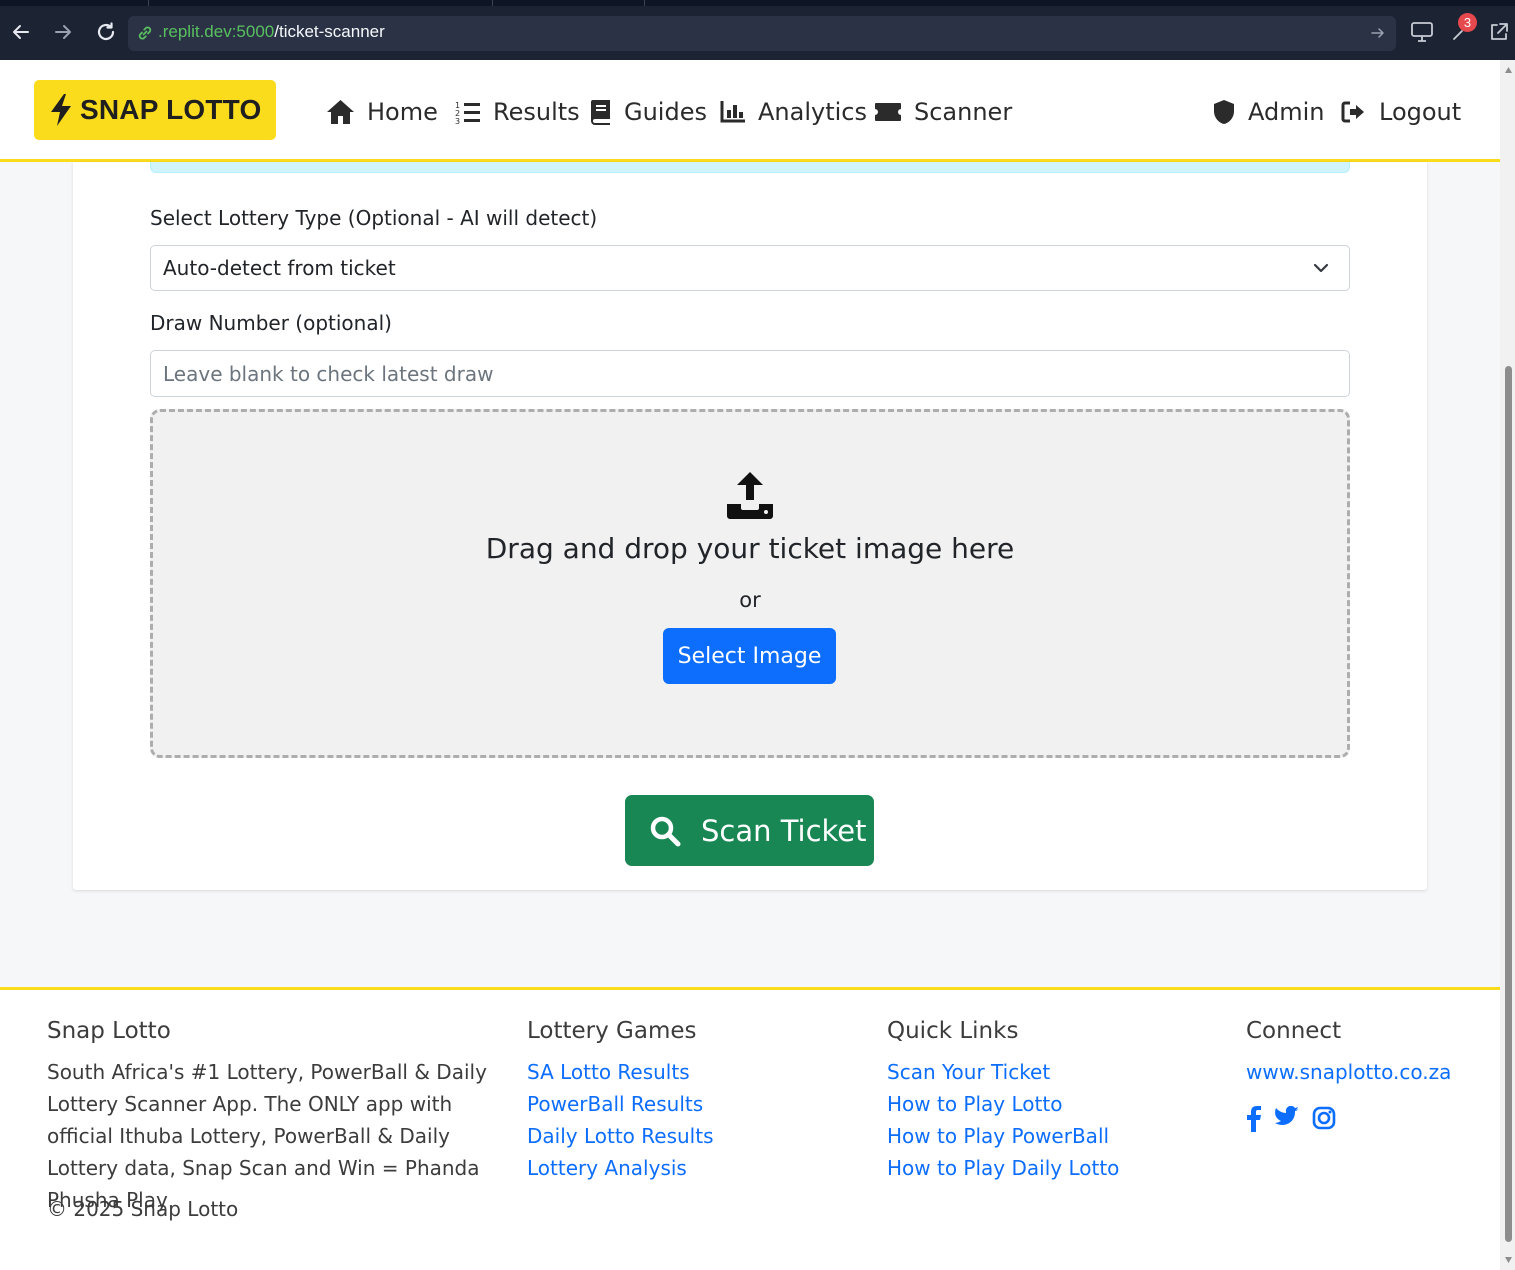 The width and height of the screenshot is (1515, 1270). I want to click on brand-text: SNAP LOTTO, so click(171, 109).